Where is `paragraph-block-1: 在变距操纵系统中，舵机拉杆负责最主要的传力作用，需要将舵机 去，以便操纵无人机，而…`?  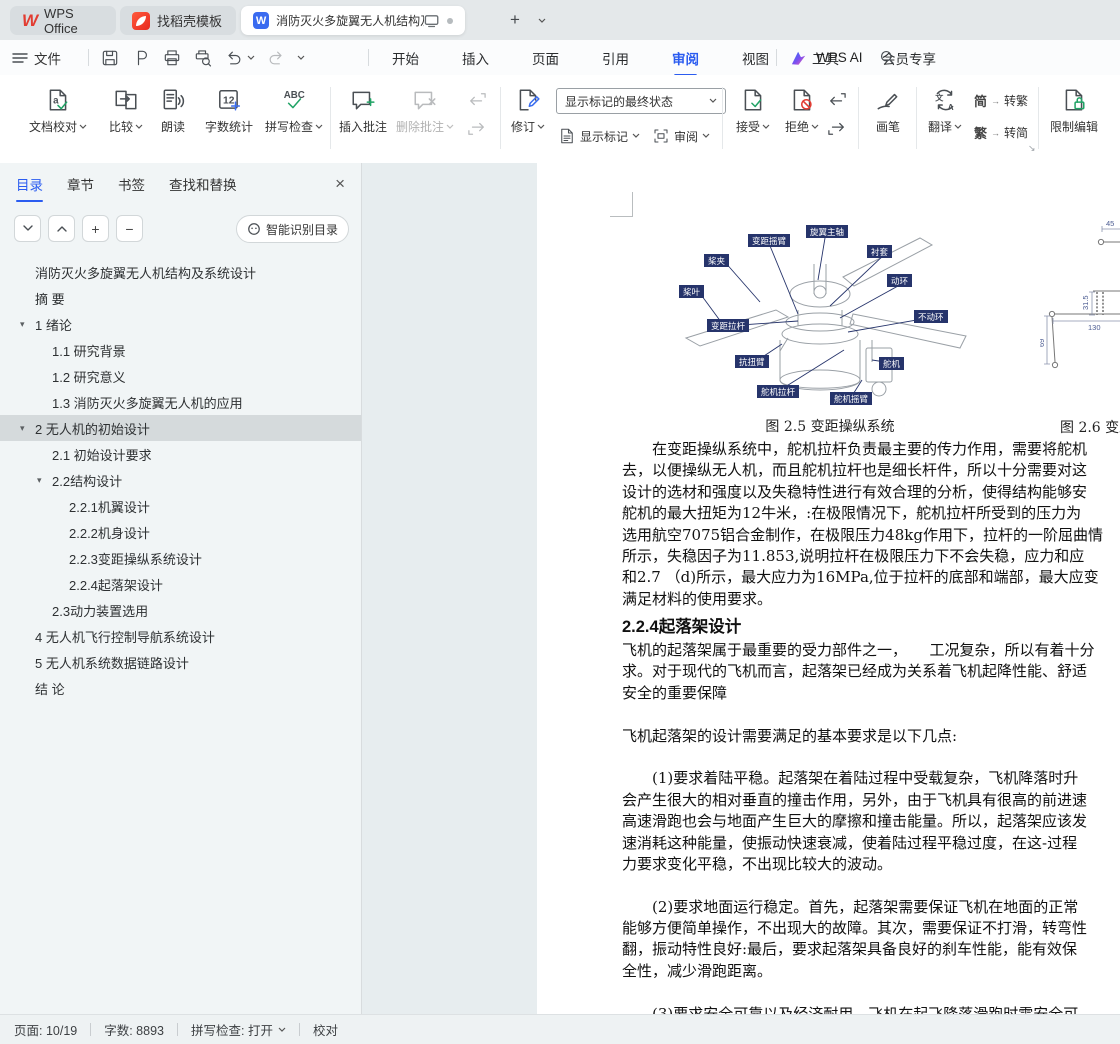 paragraph-block-1: 在变距操纵系统中，舵机拉杆负责最主要的传力作用，需要将舵机 去，以便操纵无人机，而… is located at coordinates (871, 524).